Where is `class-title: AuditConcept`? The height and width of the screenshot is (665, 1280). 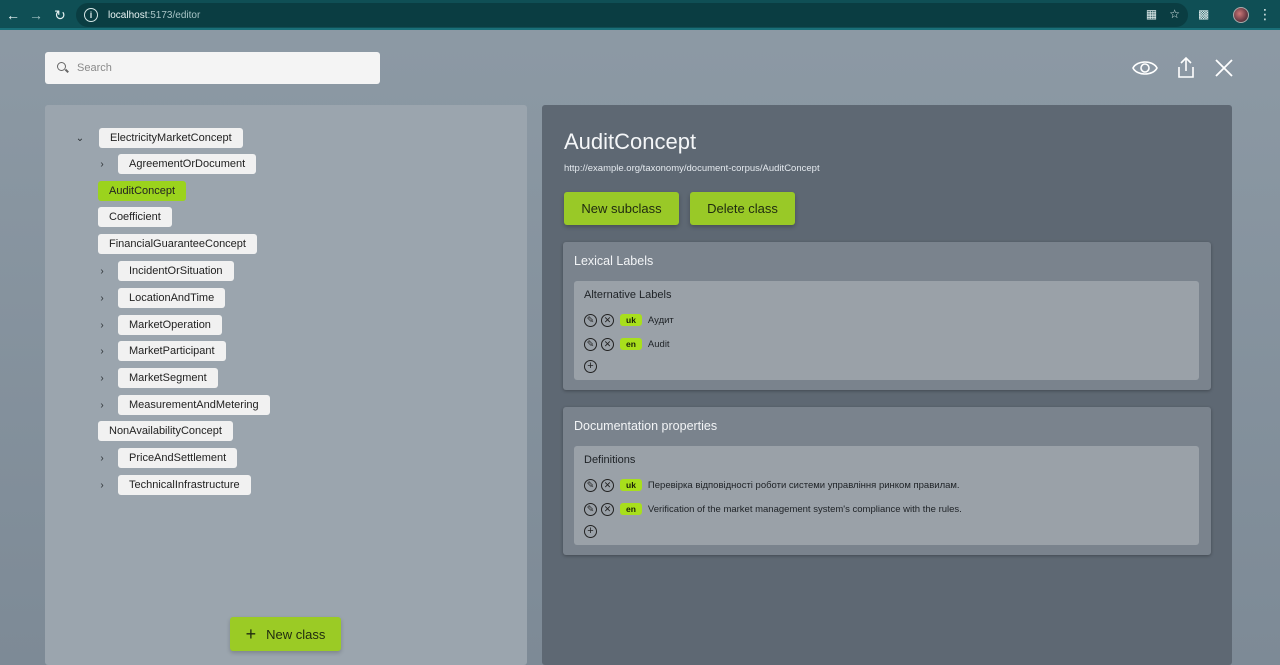 class-title: AuditConcept is located at coordinates (630, 141).